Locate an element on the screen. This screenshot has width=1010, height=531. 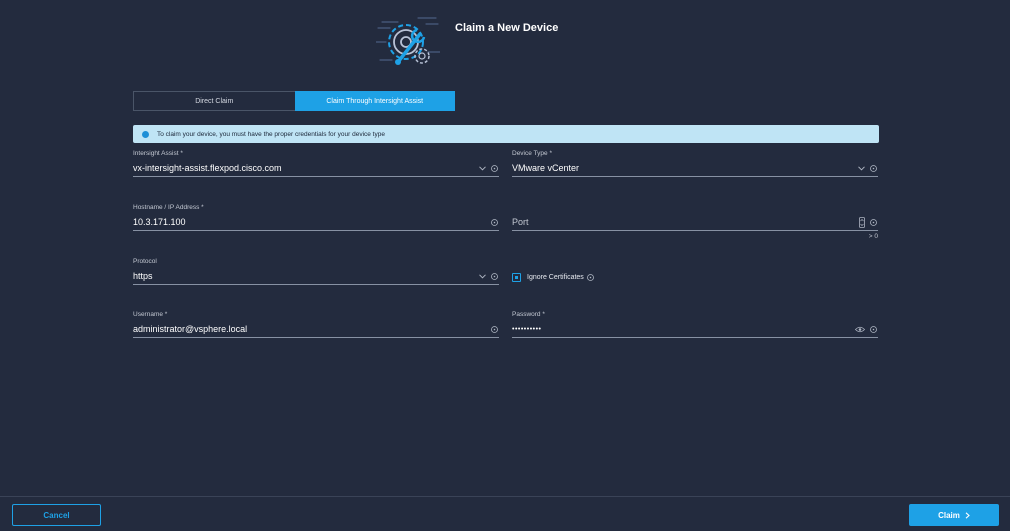
password-value: •••••••••• is located at coordinates (527, 329).